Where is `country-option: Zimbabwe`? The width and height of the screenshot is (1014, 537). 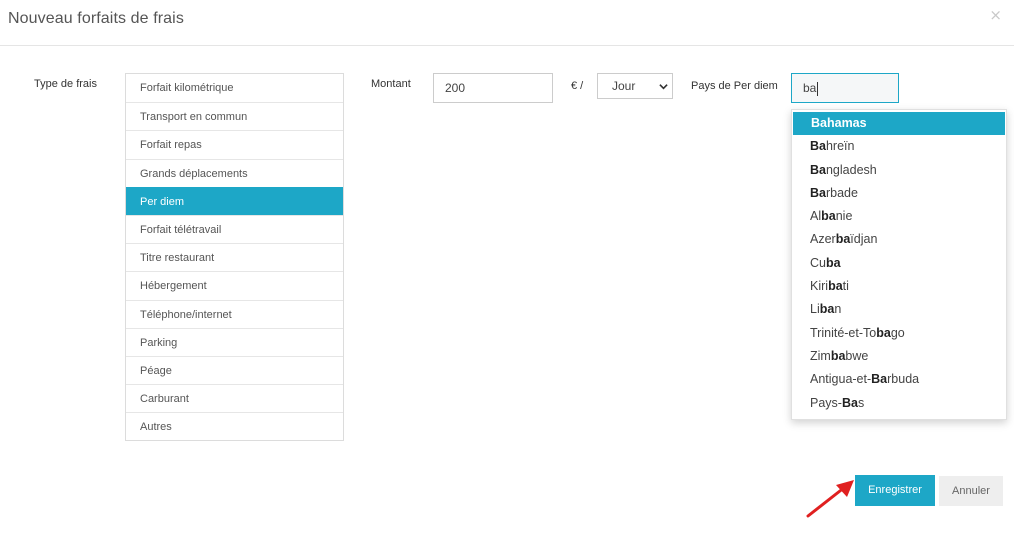
country-option: Zimbabwe is located at coordinates (899, 356).